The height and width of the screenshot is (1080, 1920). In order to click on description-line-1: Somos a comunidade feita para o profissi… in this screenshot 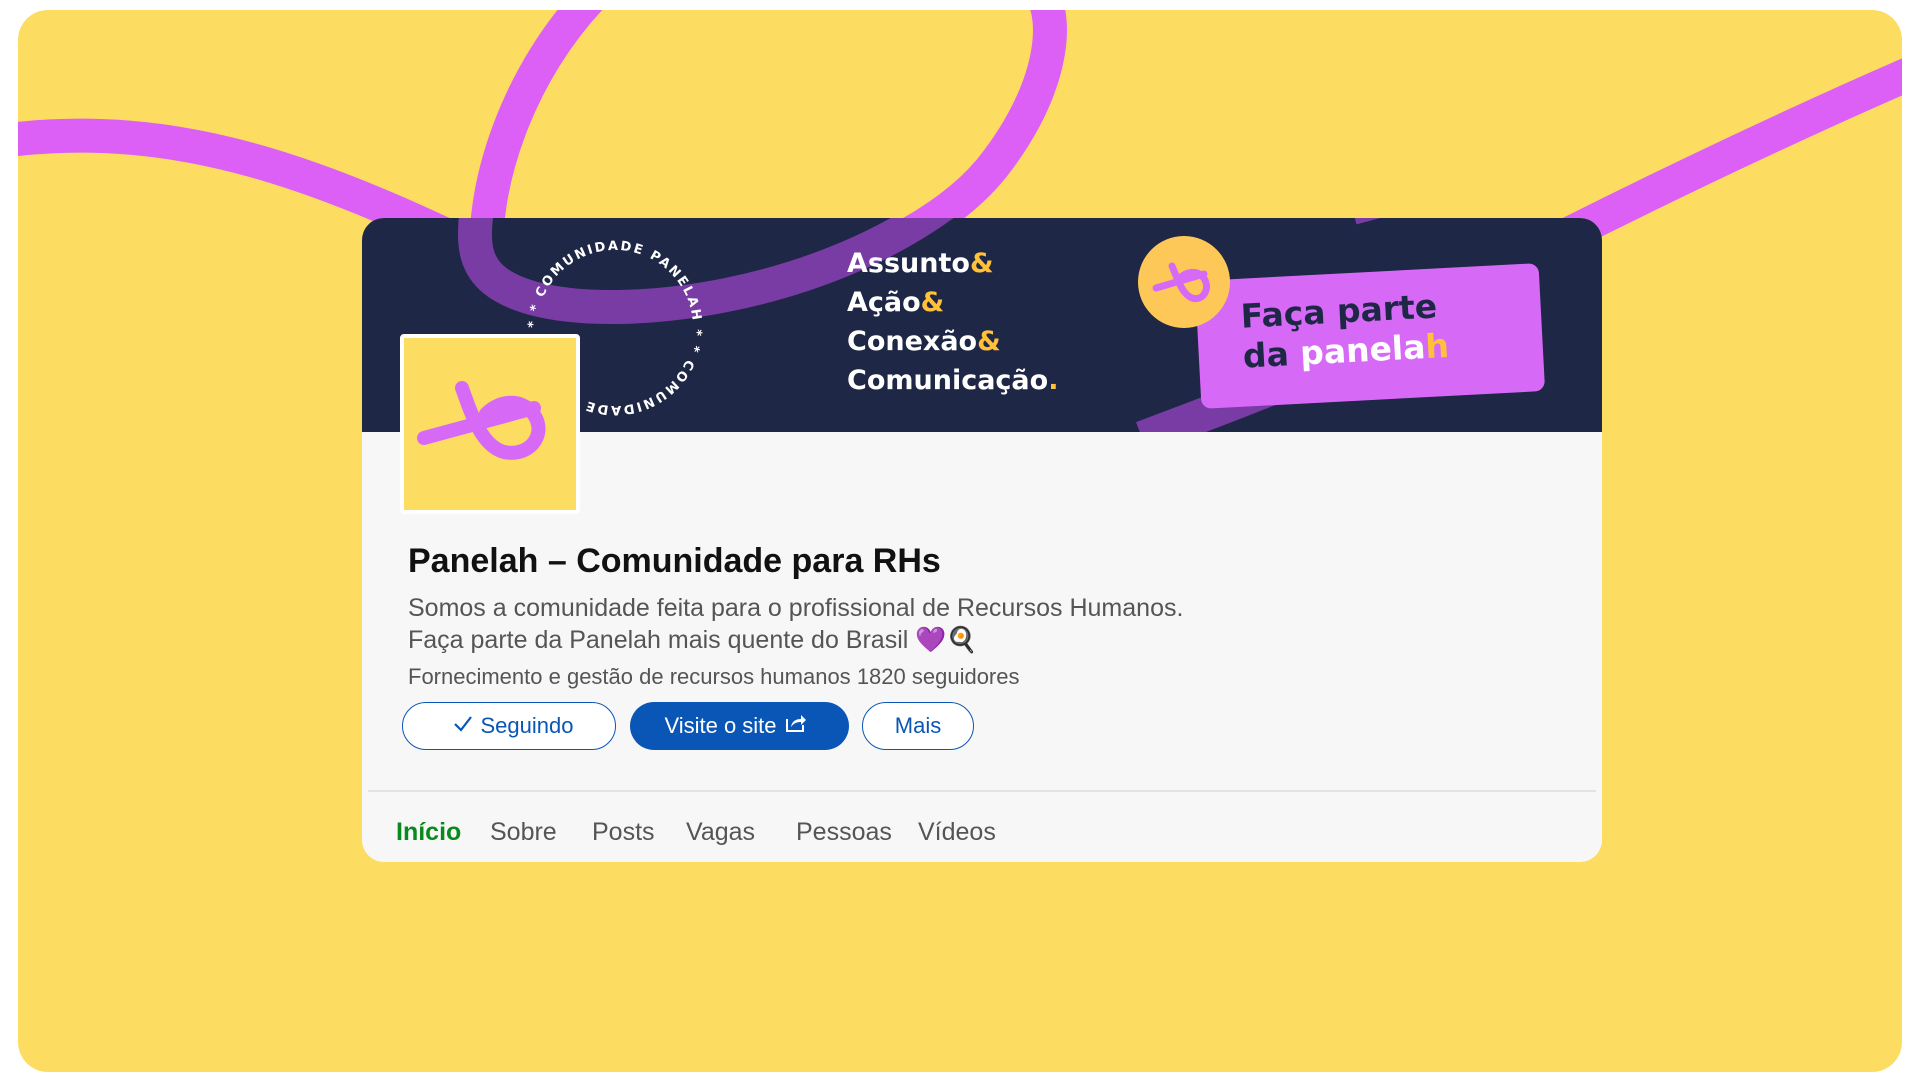, I will do `click(796, 608)`.